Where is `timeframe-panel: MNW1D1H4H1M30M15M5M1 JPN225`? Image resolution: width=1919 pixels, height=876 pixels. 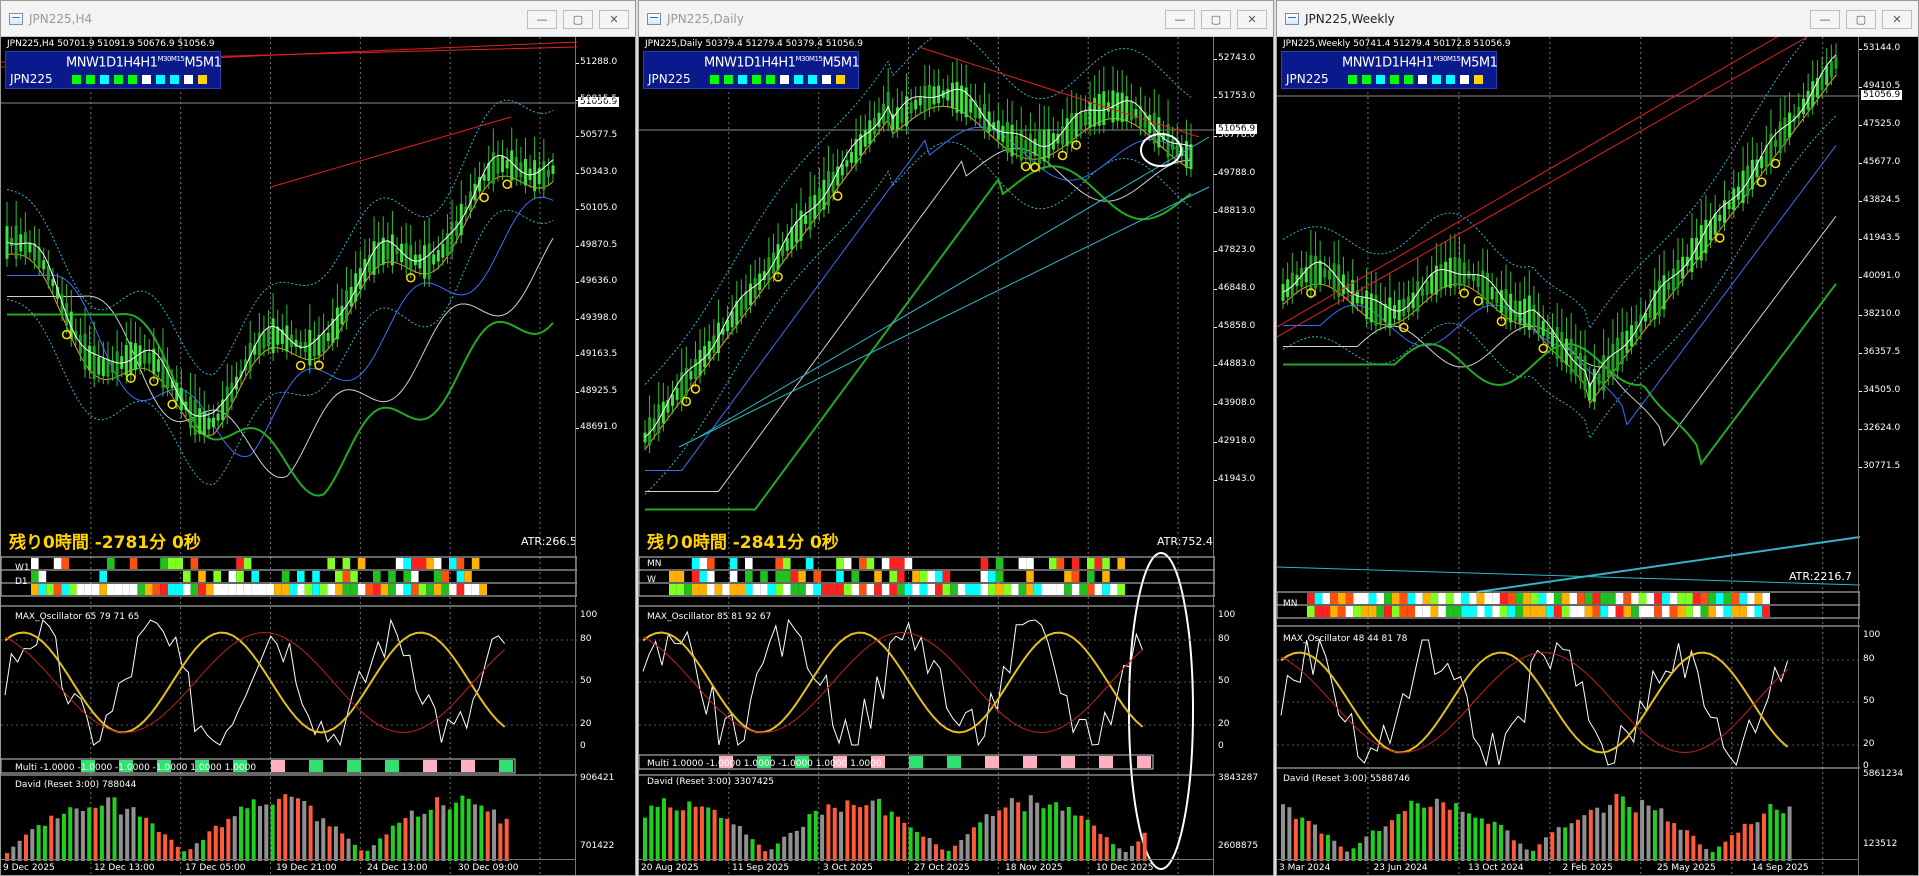
timeframe-panel: MNW1D1H4H1M30M15M5M1 JPN225 is located at coordinates (1389, 70).